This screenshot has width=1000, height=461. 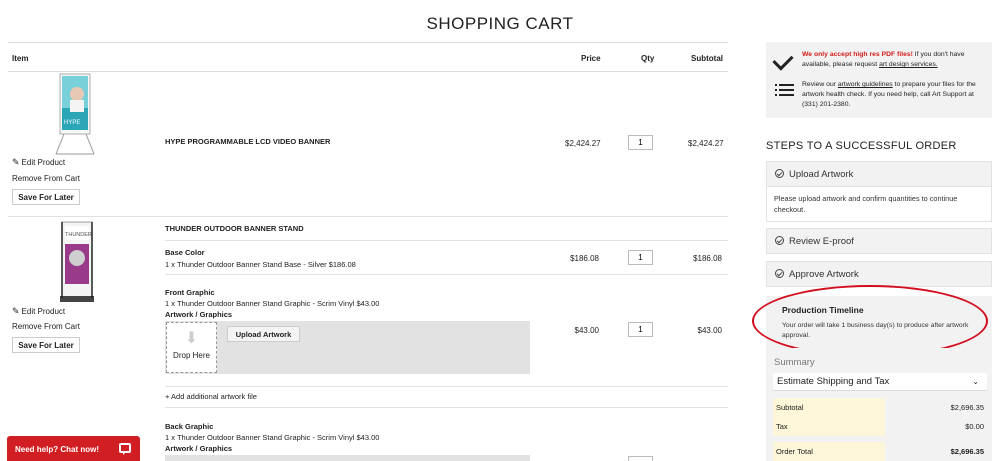 I want to click on artwork-upload-area, so click(x=347, y=458).